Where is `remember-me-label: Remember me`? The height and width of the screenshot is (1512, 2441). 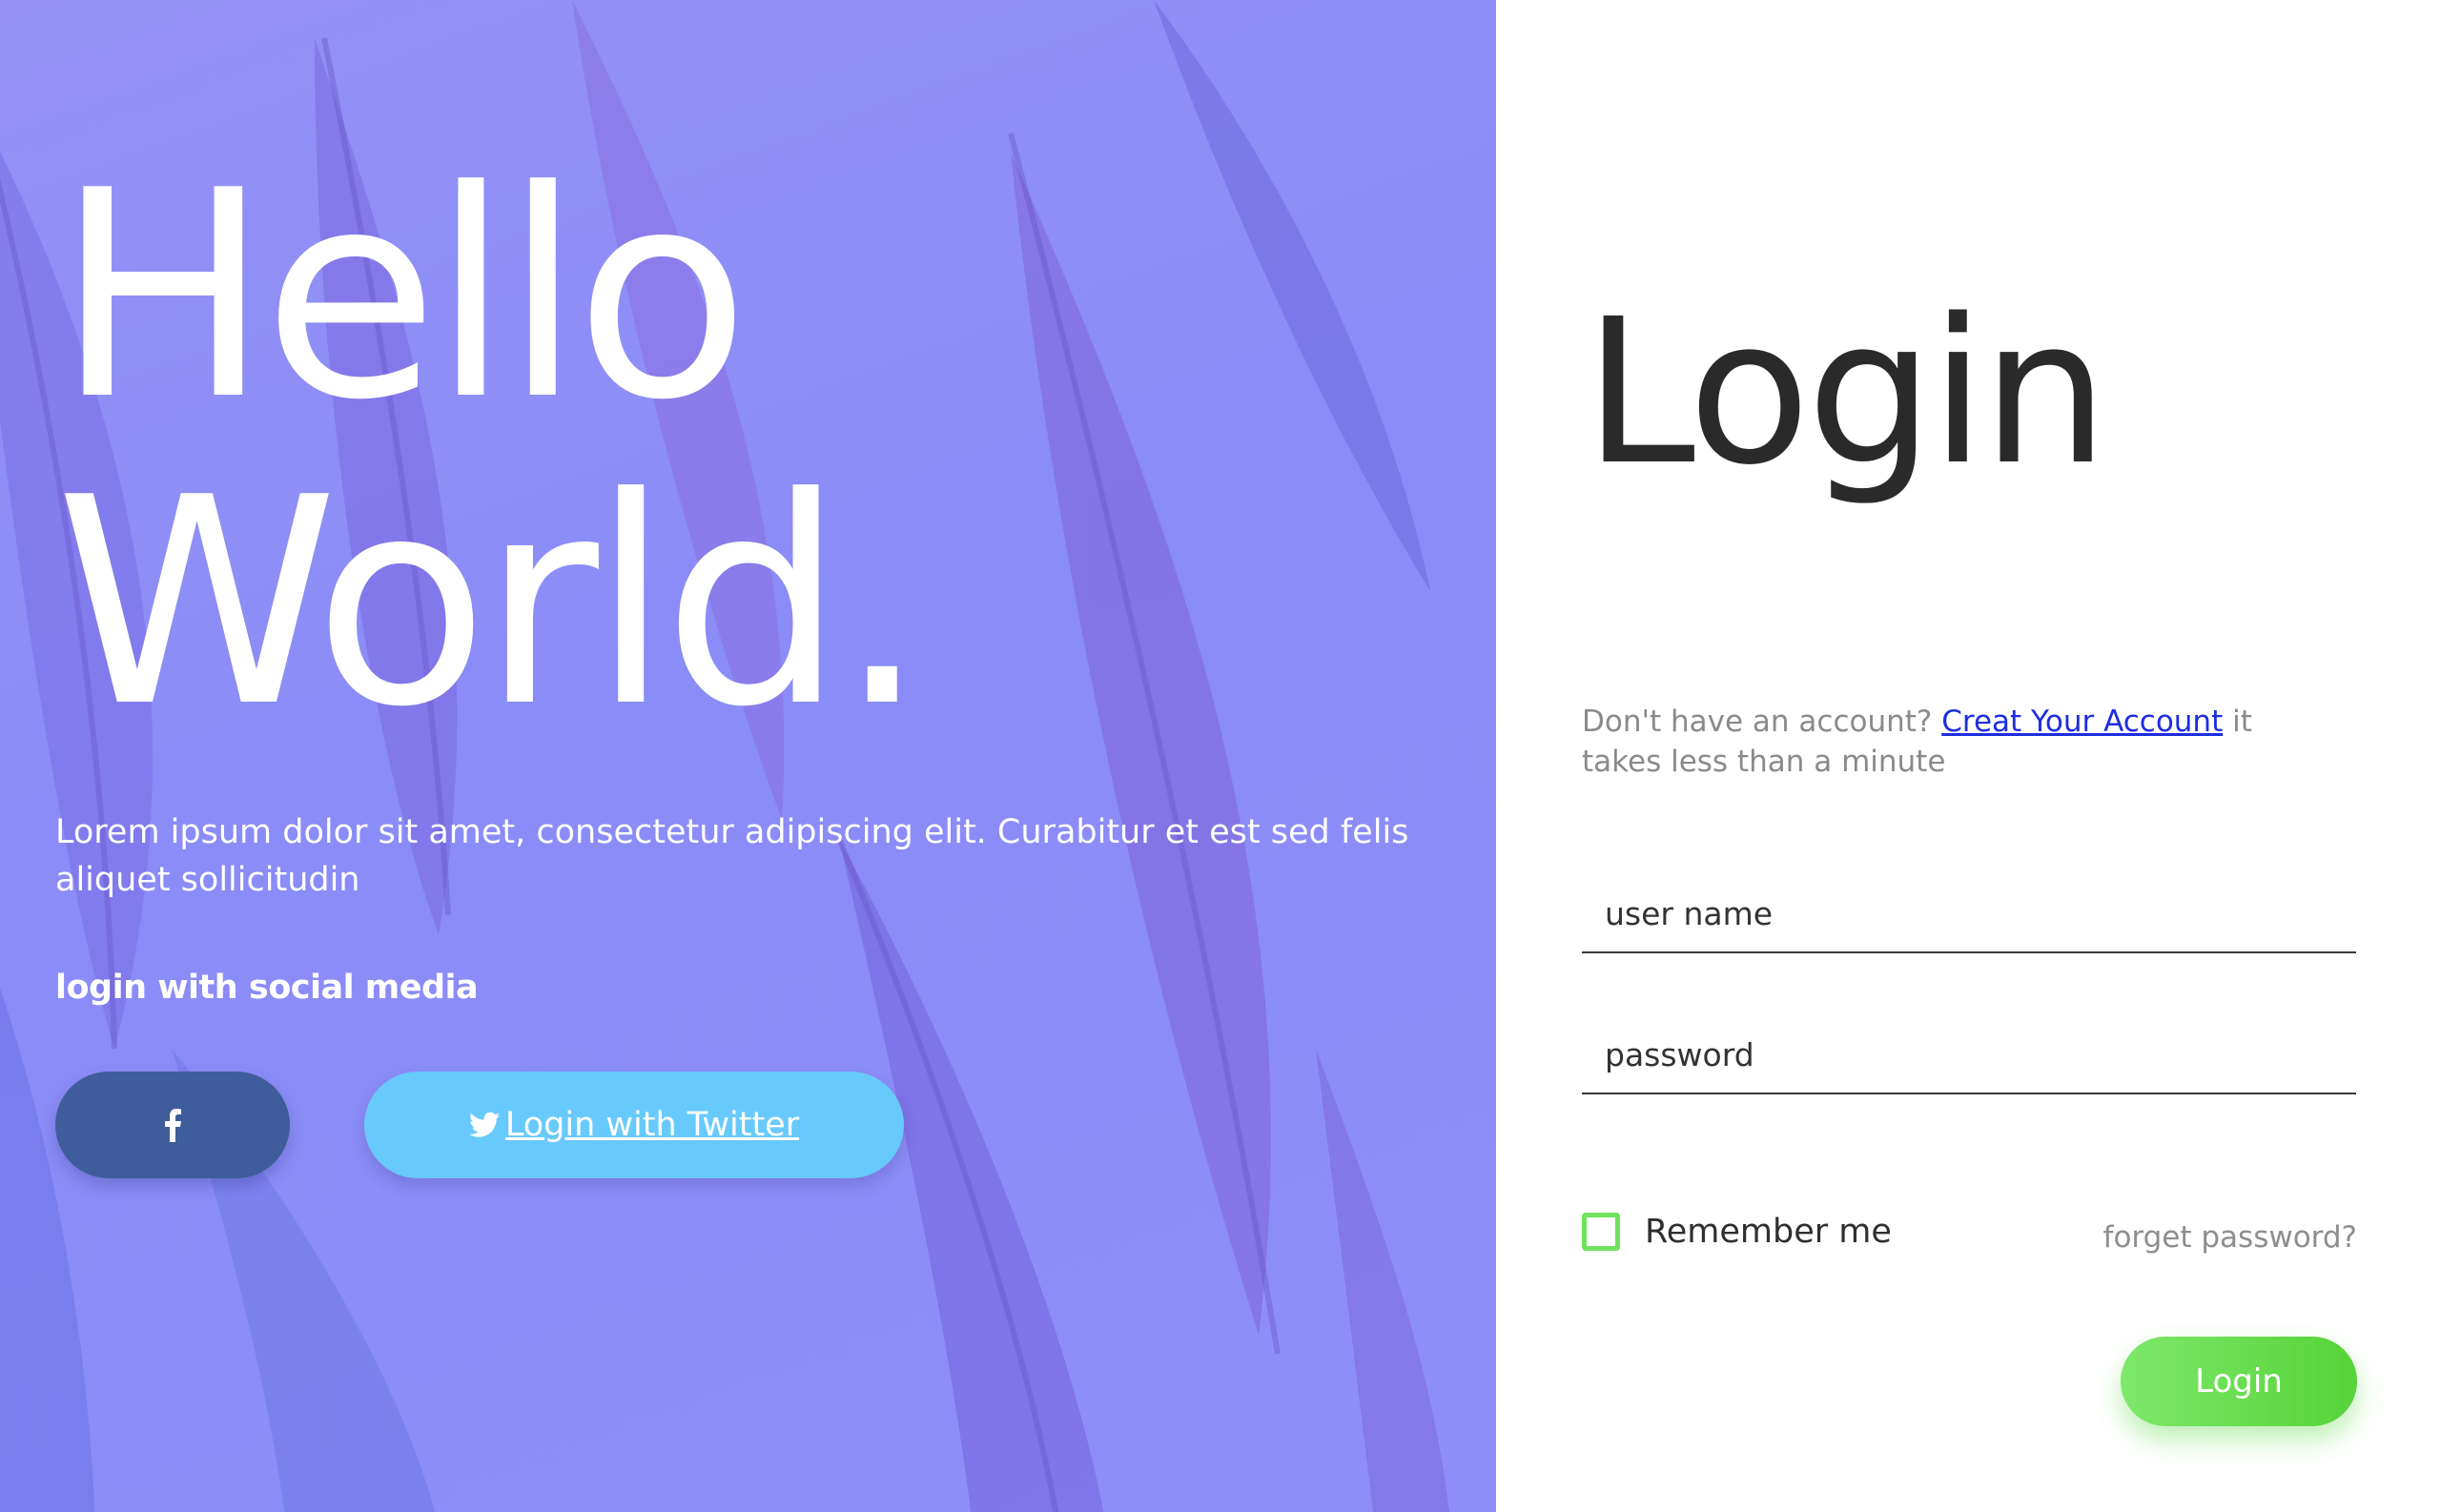
remember-me-label: Remember me is located at coordinates (1768, 1232).